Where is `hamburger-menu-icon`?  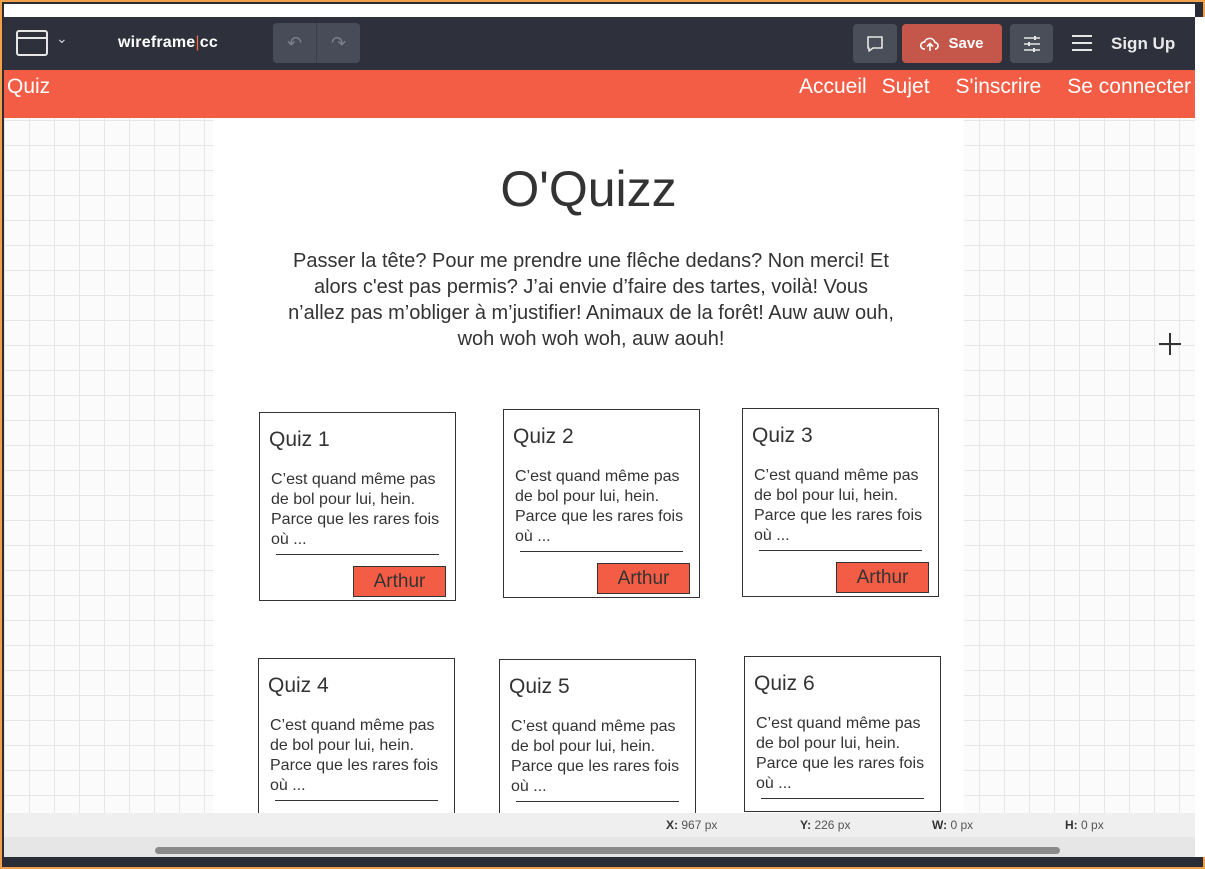 hamburger-menu-icon is located at coordinates (1082, 43).